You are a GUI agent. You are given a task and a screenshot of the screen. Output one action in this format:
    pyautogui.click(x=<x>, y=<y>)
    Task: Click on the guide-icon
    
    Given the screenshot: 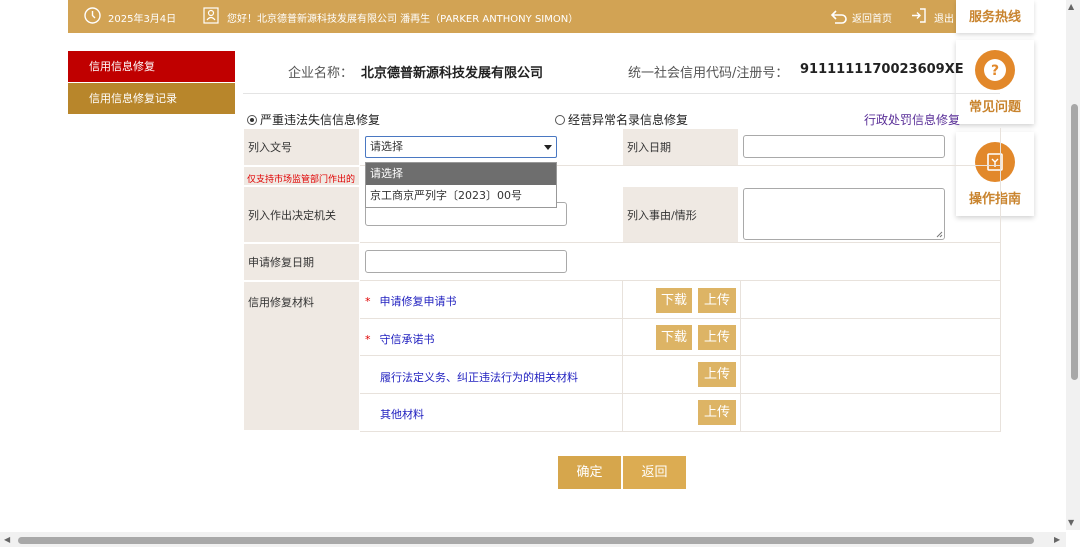 What is the action you would take?
    pyautogui.click(x=995, y=162)
    